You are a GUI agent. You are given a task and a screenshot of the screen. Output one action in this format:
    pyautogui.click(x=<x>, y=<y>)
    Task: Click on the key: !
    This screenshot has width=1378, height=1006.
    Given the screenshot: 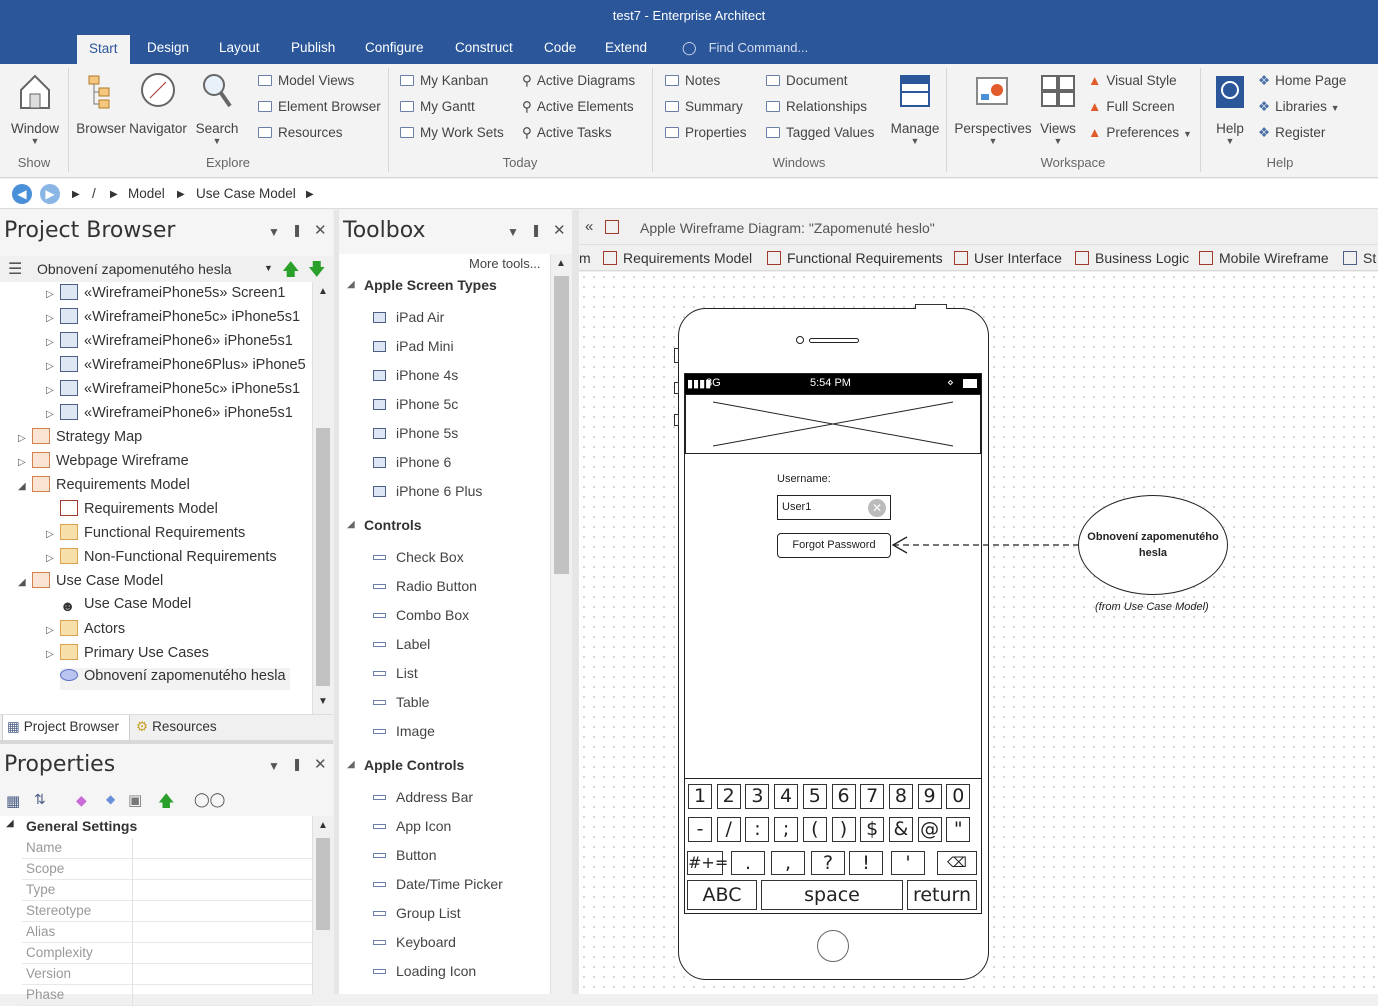 What is the action you would take?
    pyautogui.click(x=866, y=863)
    